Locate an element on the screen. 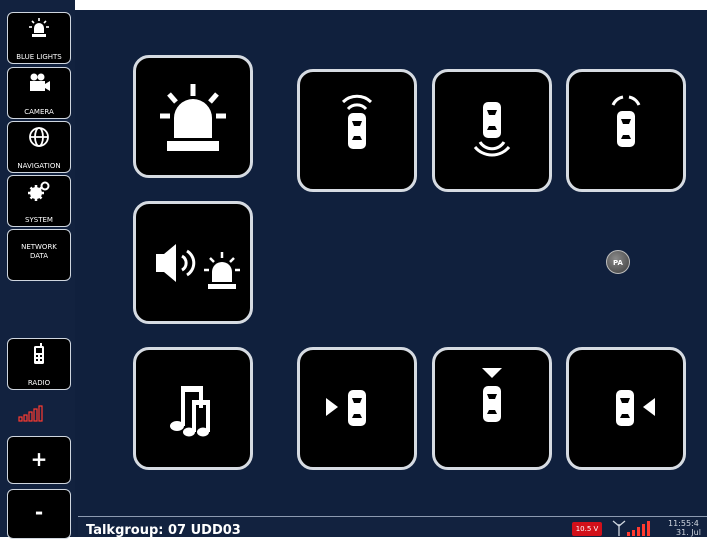  car-top-tile is located at coordinates (492, 408).